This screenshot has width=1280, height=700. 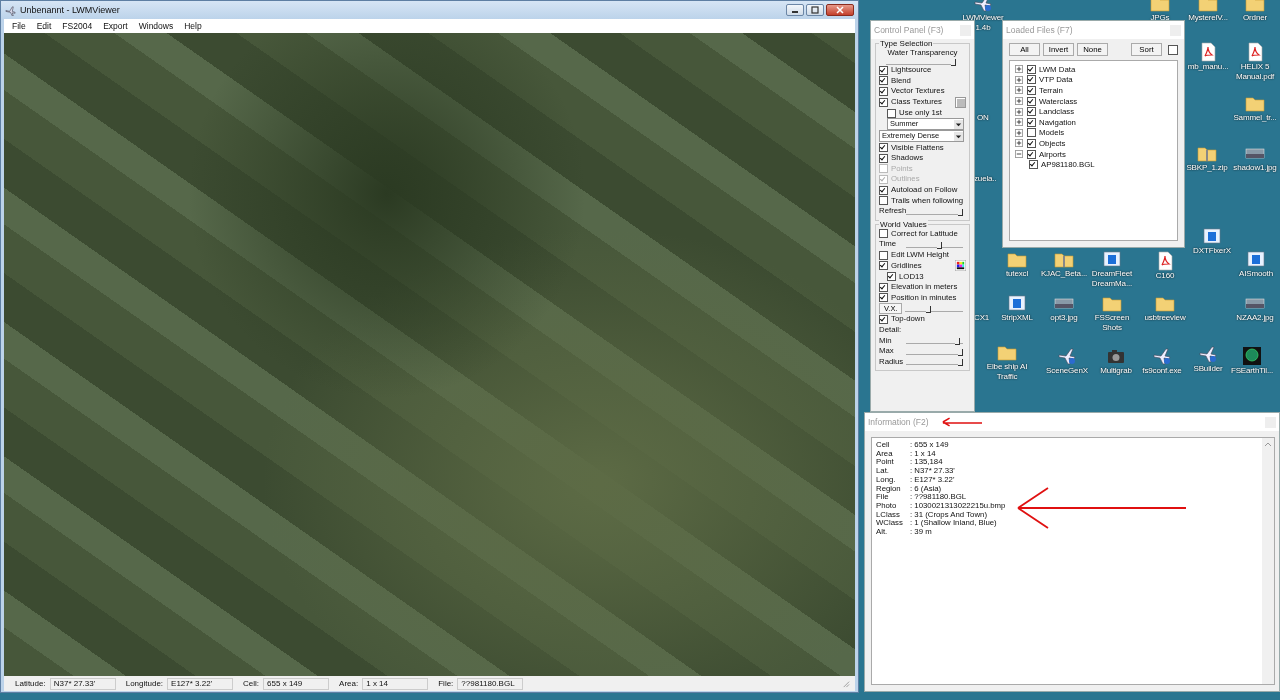 I want to click on desktop-icon-label: FSScreen Shots, so click(x=1112, y=323).